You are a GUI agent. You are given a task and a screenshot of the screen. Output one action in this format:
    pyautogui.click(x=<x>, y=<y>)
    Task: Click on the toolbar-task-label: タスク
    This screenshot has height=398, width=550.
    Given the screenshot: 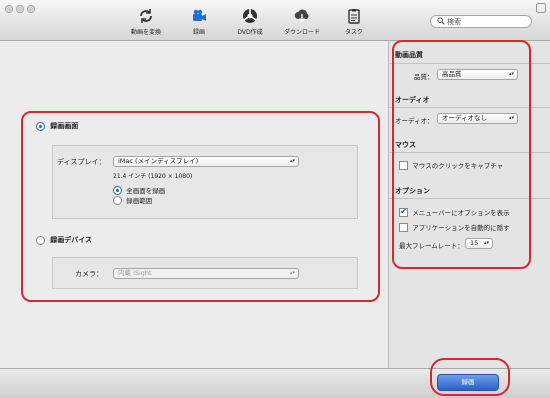 What is the action you would take?
    pyautogui.click(x=353, y=32)
    